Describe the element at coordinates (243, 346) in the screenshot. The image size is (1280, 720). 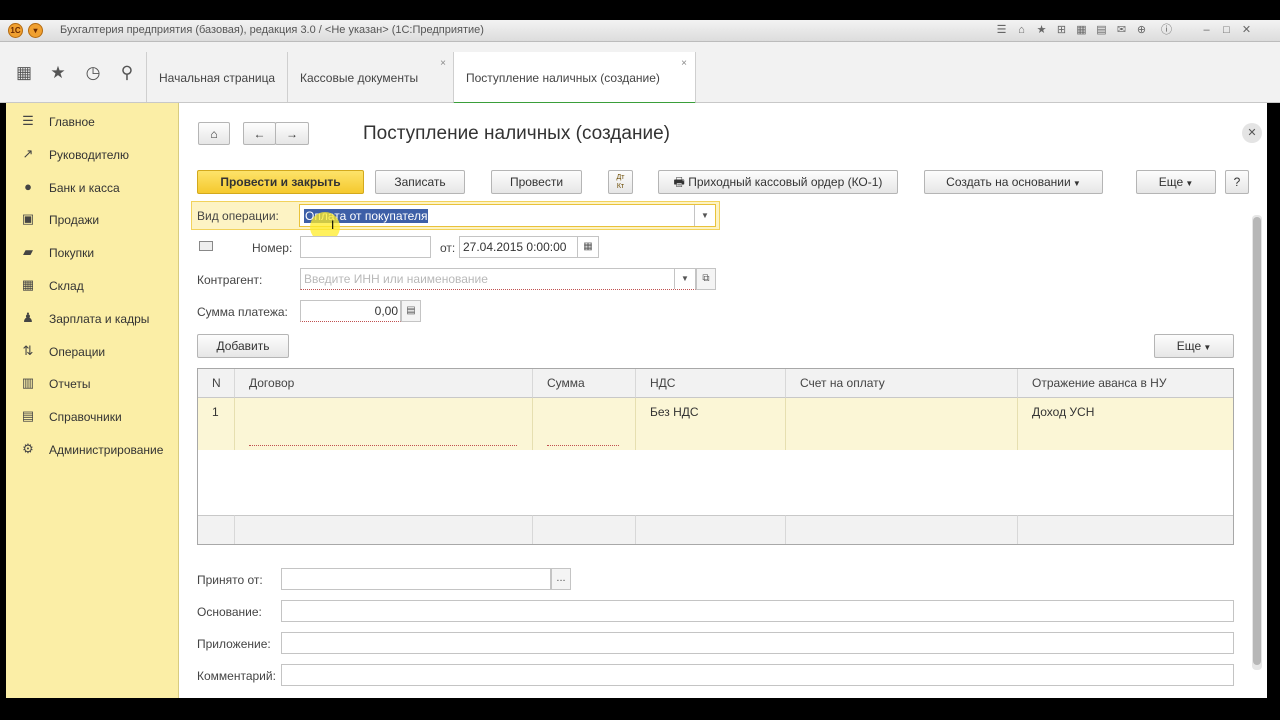
I see `add-row-button: Добавить` at that location.